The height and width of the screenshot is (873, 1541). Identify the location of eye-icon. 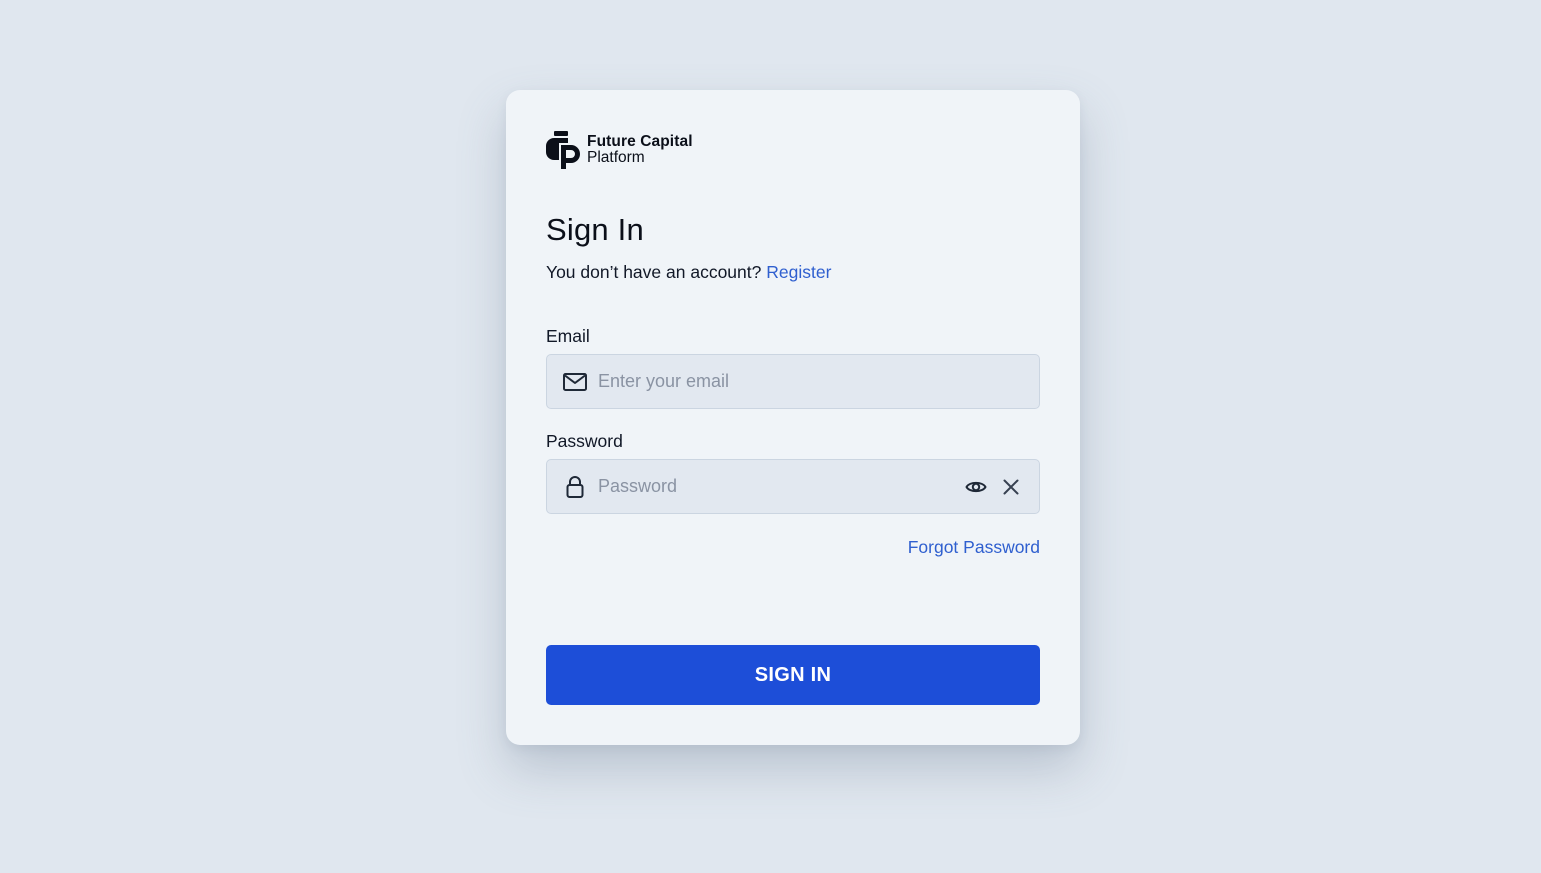
(976, 487).